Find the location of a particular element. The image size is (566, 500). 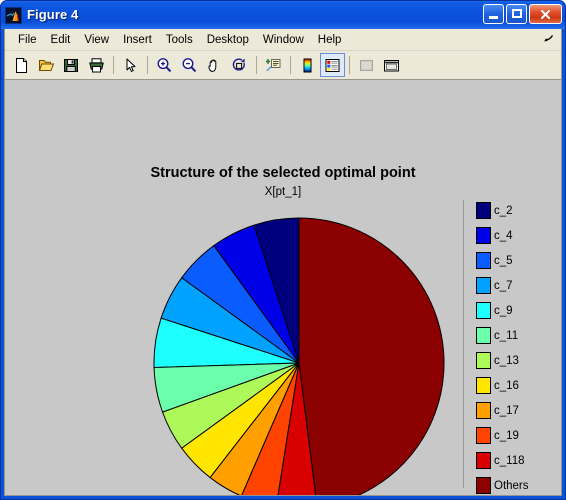

insert-legend-button is located at coordinates (332, 65).